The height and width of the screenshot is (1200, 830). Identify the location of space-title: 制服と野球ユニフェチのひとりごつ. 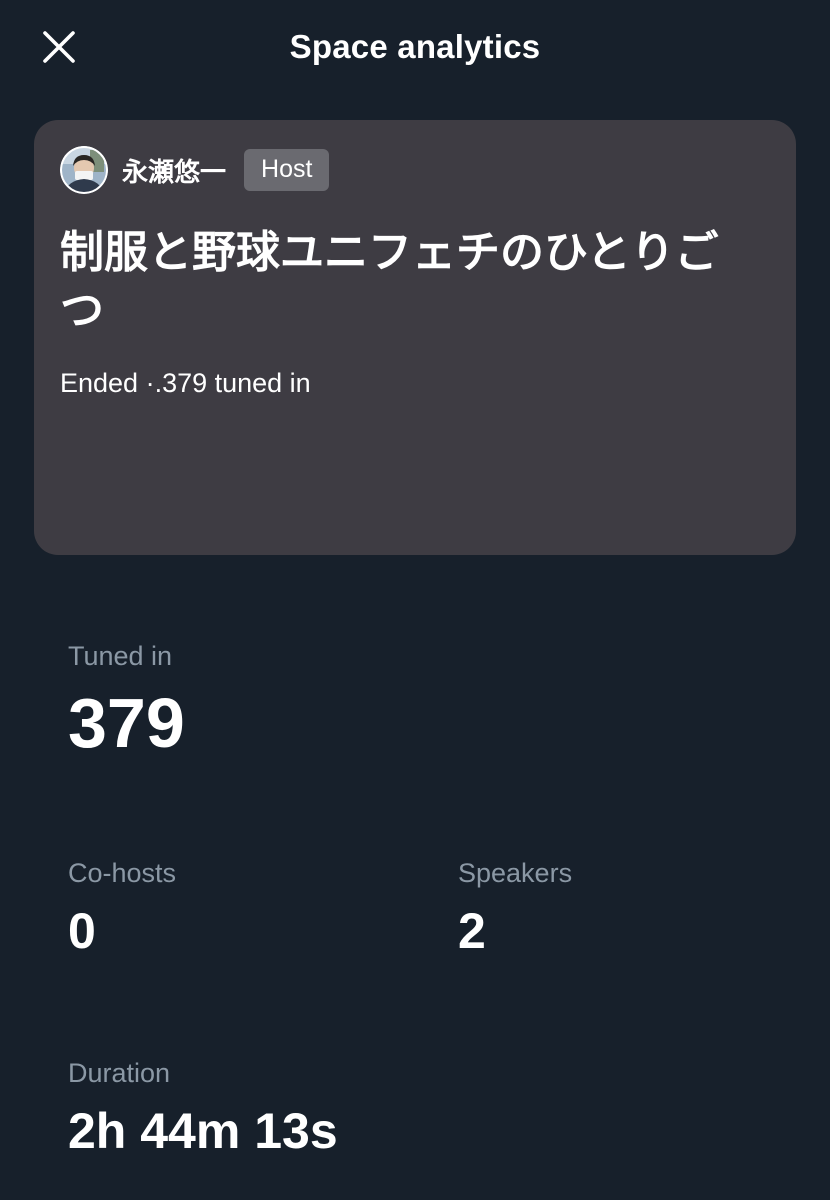
(389, 281).